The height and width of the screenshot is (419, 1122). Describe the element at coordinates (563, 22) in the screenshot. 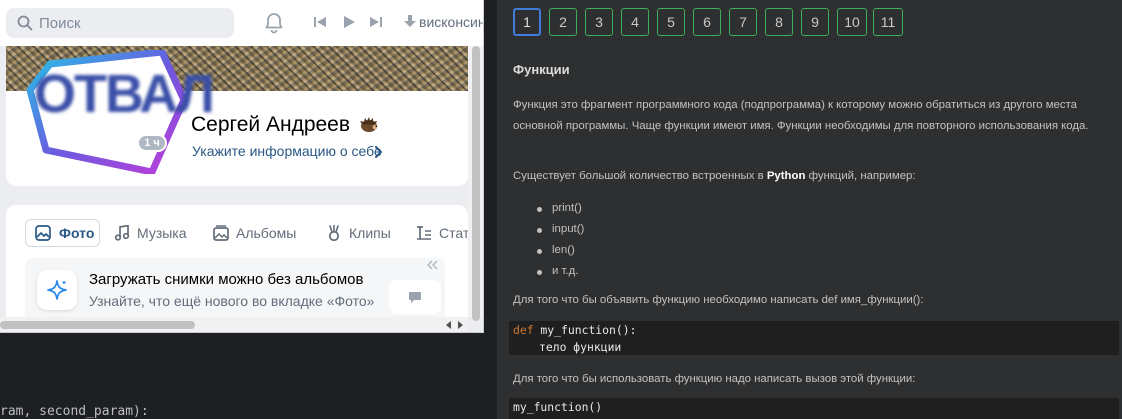

I see `page-button-2: 2` at that location.